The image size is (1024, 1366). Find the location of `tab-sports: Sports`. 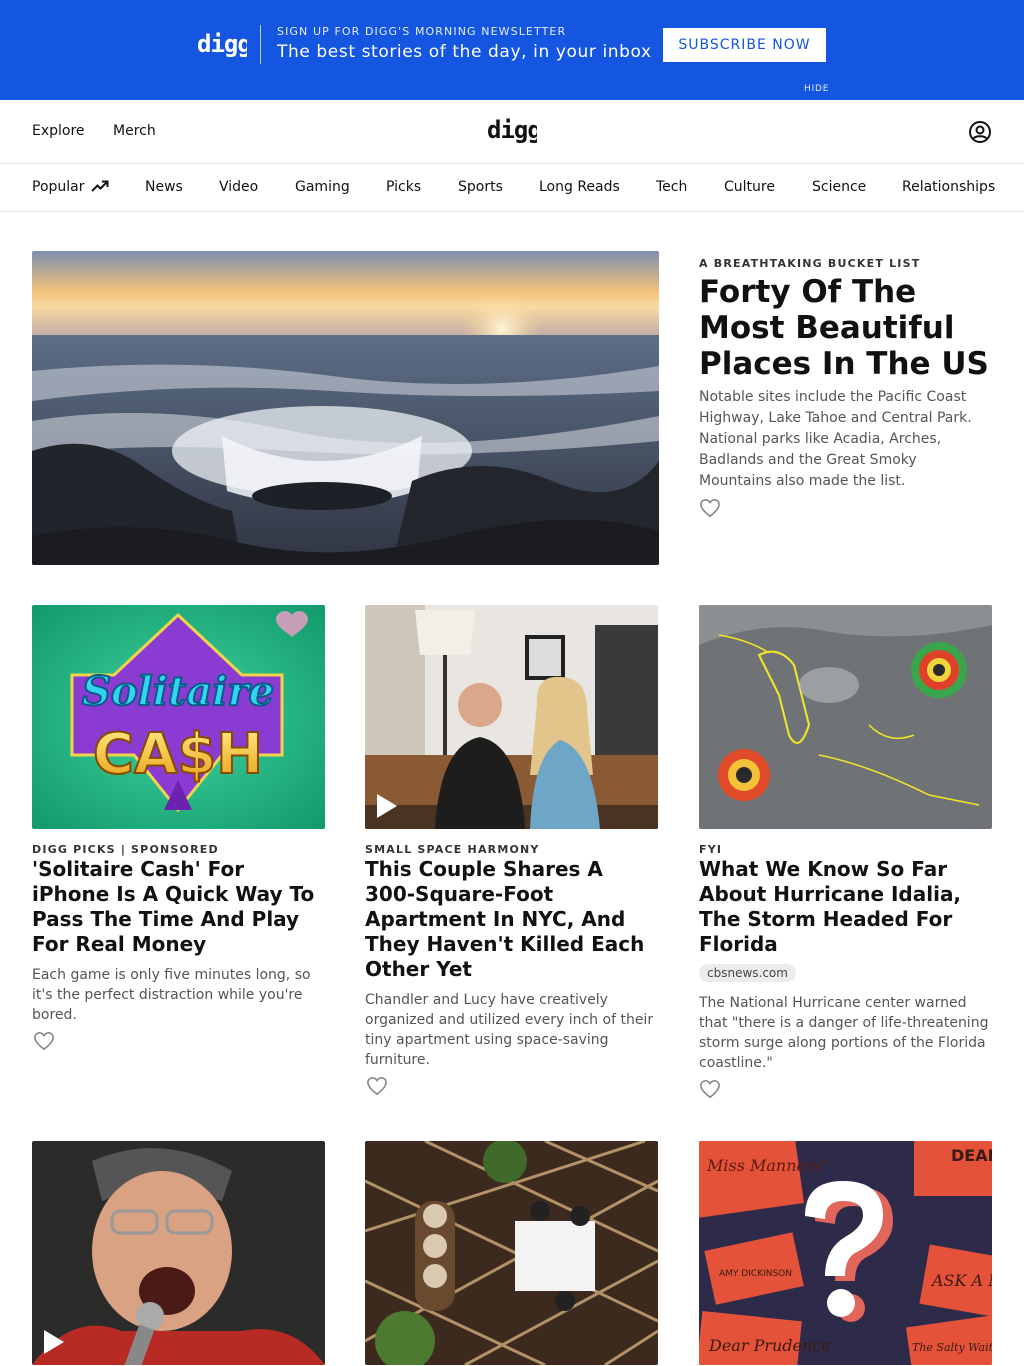

tab-sports: Sports is located at coordinates (480, 187).